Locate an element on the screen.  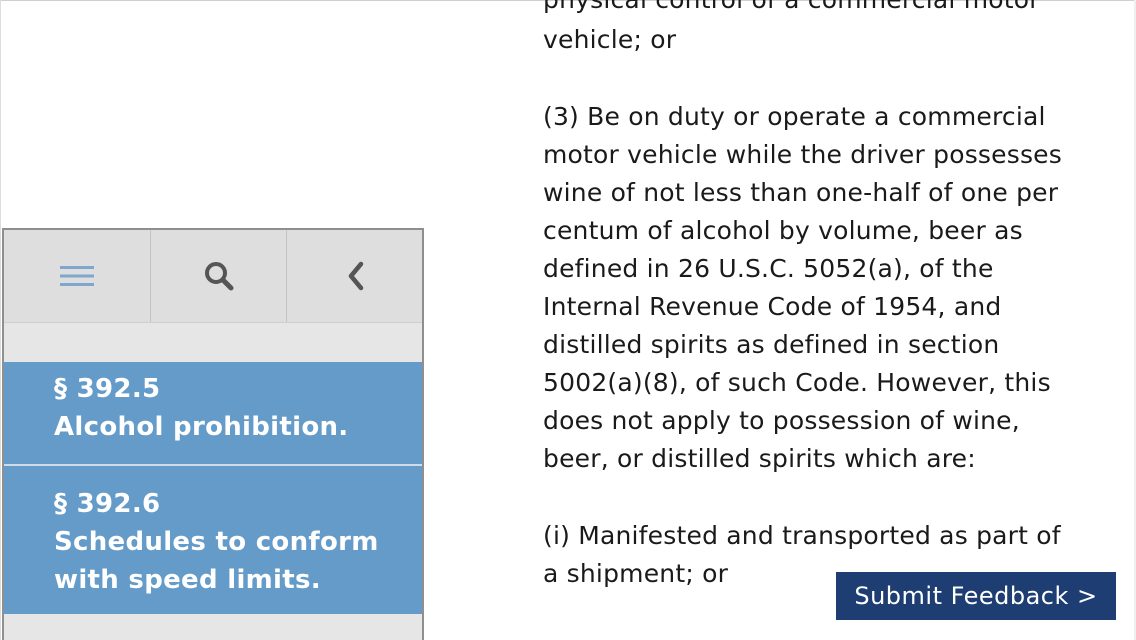
text-line: (3) Be on duty or operate a commercial is located at coordinates (794, 116).